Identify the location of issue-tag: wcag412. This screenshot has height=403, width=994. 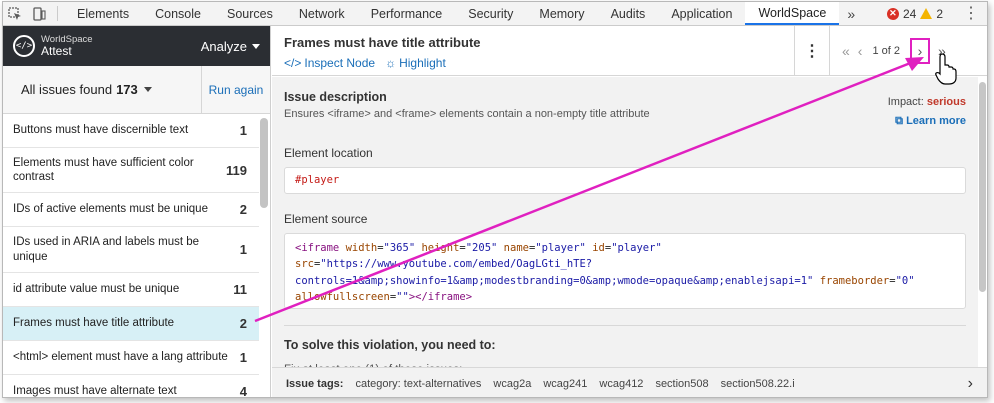
(621, 383).